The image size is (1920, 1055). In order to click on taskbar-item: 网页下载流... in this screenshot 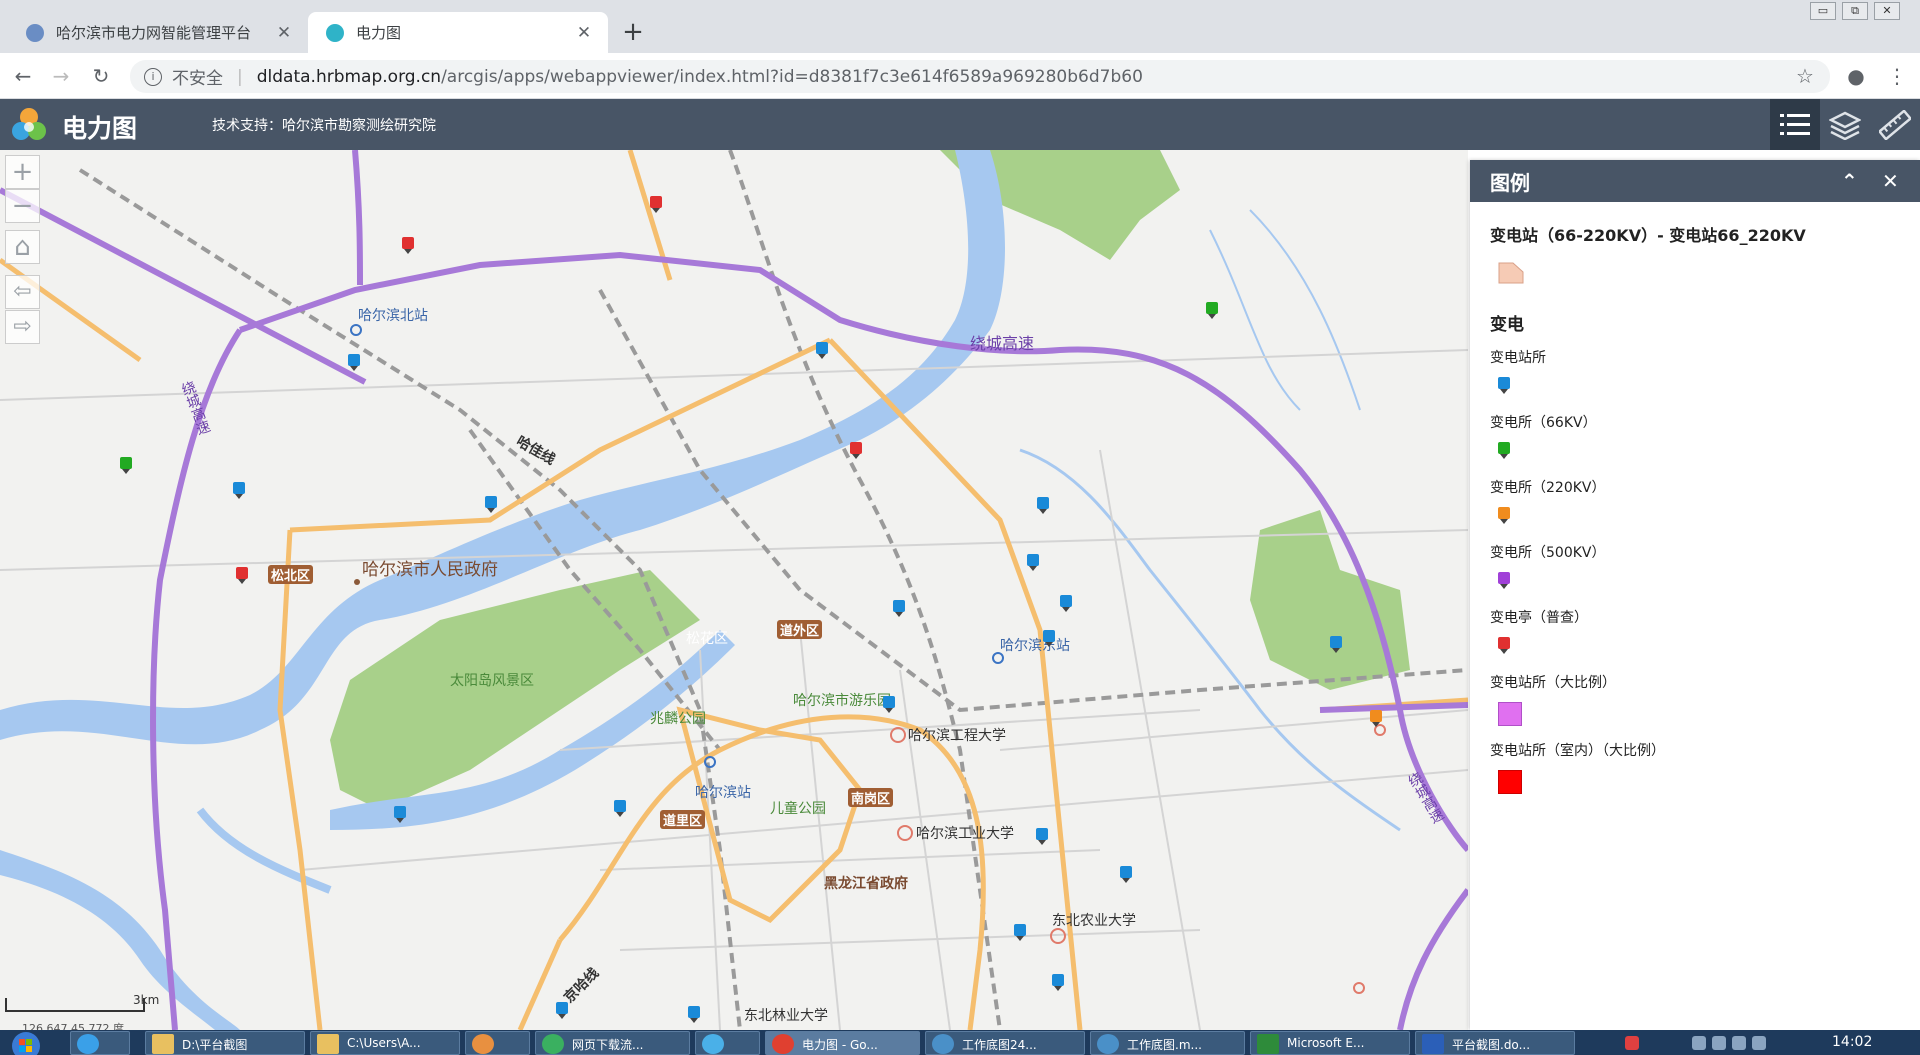, I will do `click(612, 1043)`.